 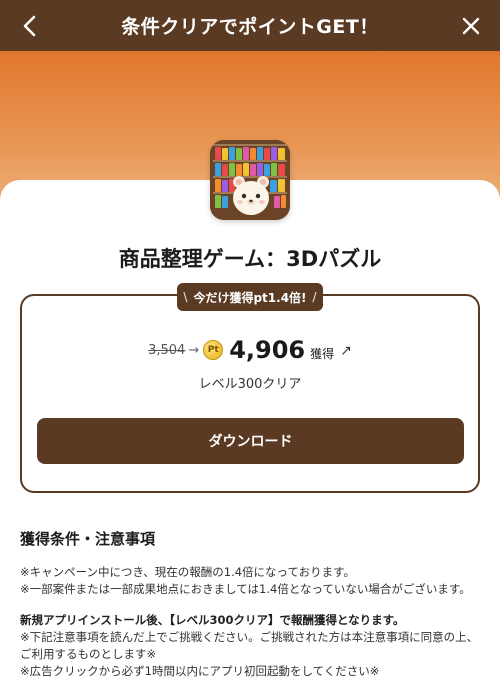 I want to click on reward-condition: レベル300クリア, so click(x=250, y=384).